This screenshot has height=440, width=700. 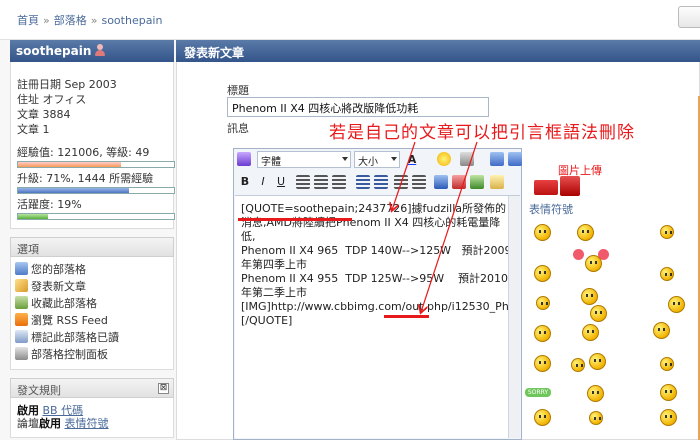 What do you see at coordinates (53, 51) in the screenshot?
I see `profile-username: soothepain` at bounding box center [53, 51].